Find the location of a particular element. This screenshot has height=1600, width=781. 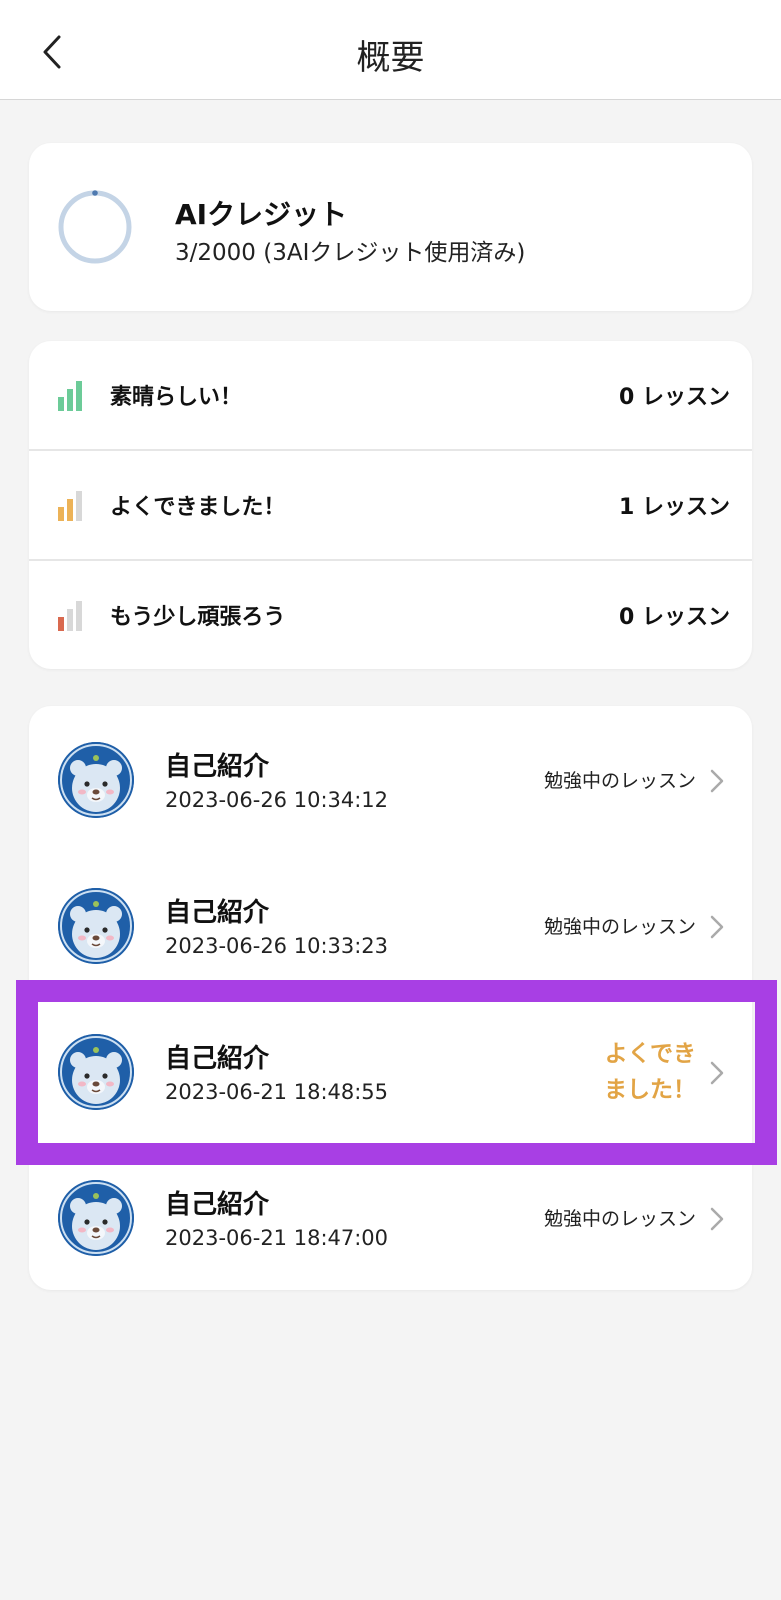

stat-row-good: よくできました！ 1 レッスン is located at coordinates (390, 505).